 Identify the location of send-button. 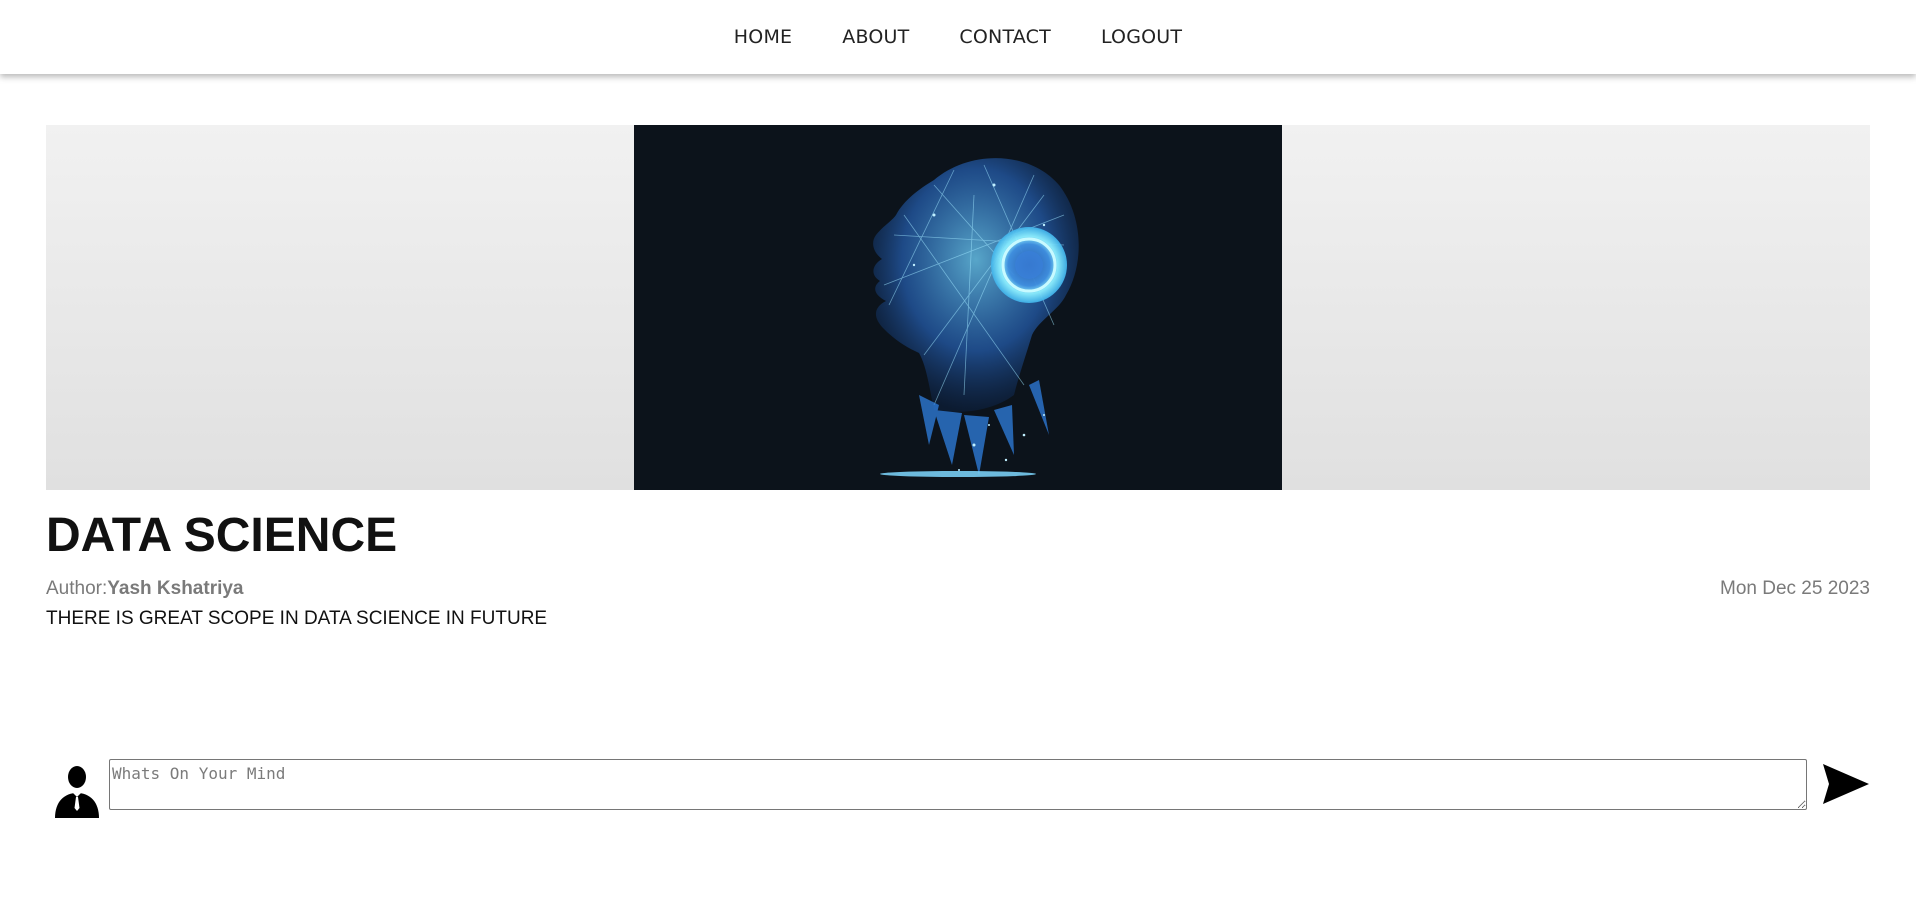
(1846, 784).